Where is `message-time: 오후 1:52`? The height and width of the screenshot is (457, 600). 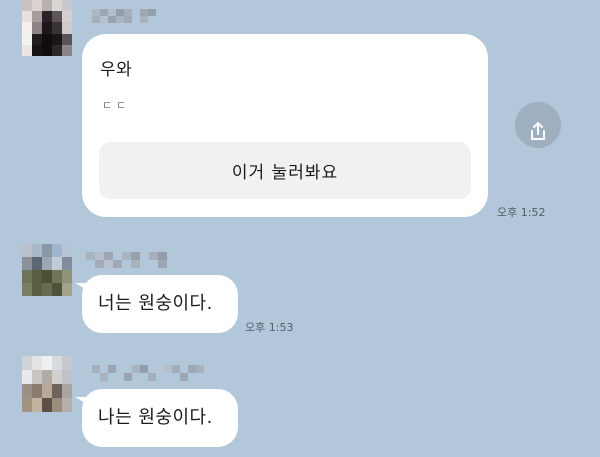 message-time: 오후 1:52 is located at coordinates (521, 212).